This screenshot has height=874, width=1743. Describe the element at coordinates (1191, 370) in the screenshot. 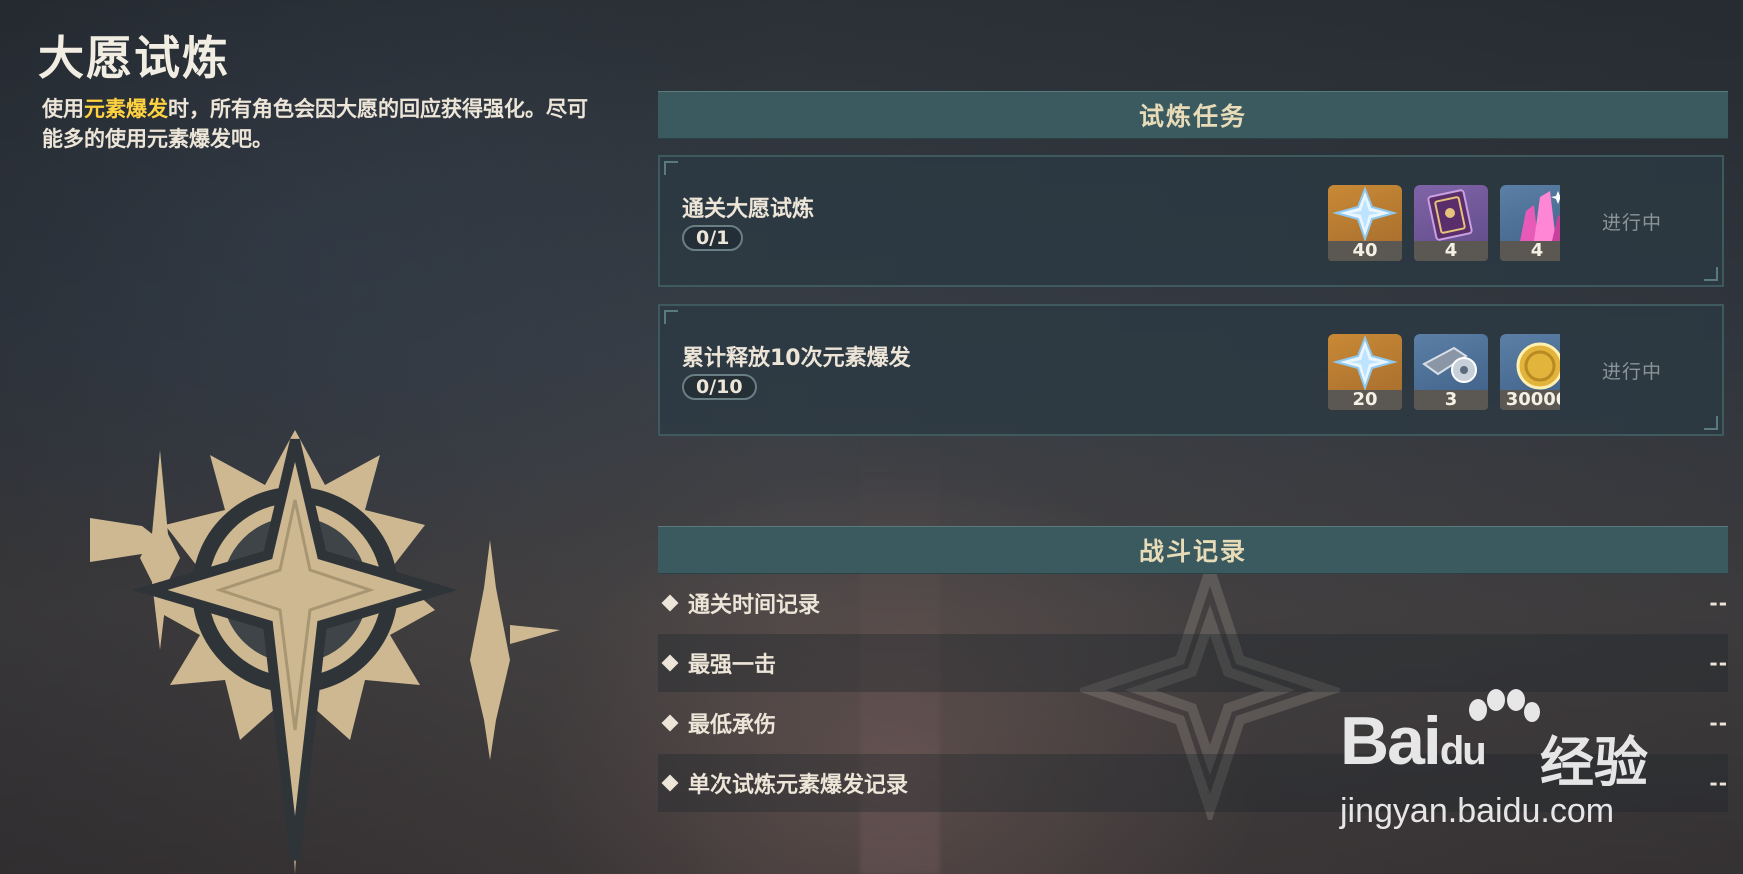

I see `task-card: 累计释放10次元素爆发 0/10 20 3 30000 进行中` at that location.